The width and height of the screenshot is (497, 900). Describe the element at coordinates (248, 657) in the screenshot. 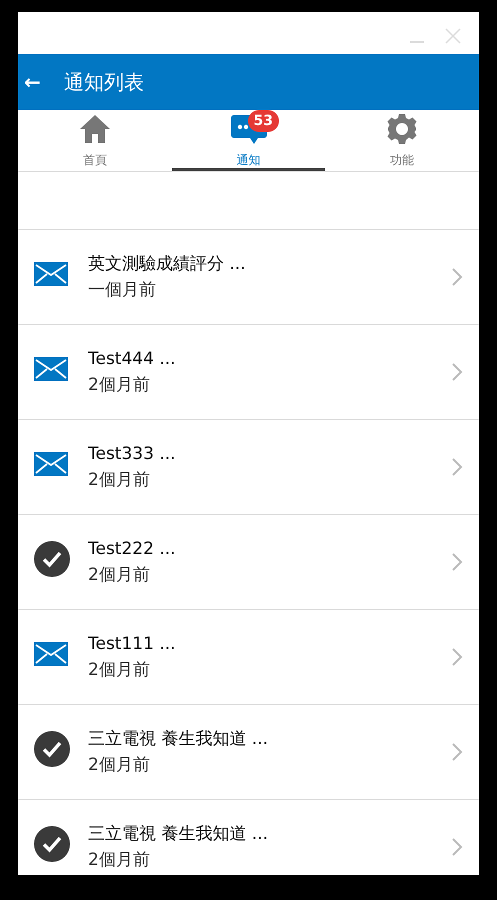

I see `notification-item: Test111 ... 2個月前` at that location.